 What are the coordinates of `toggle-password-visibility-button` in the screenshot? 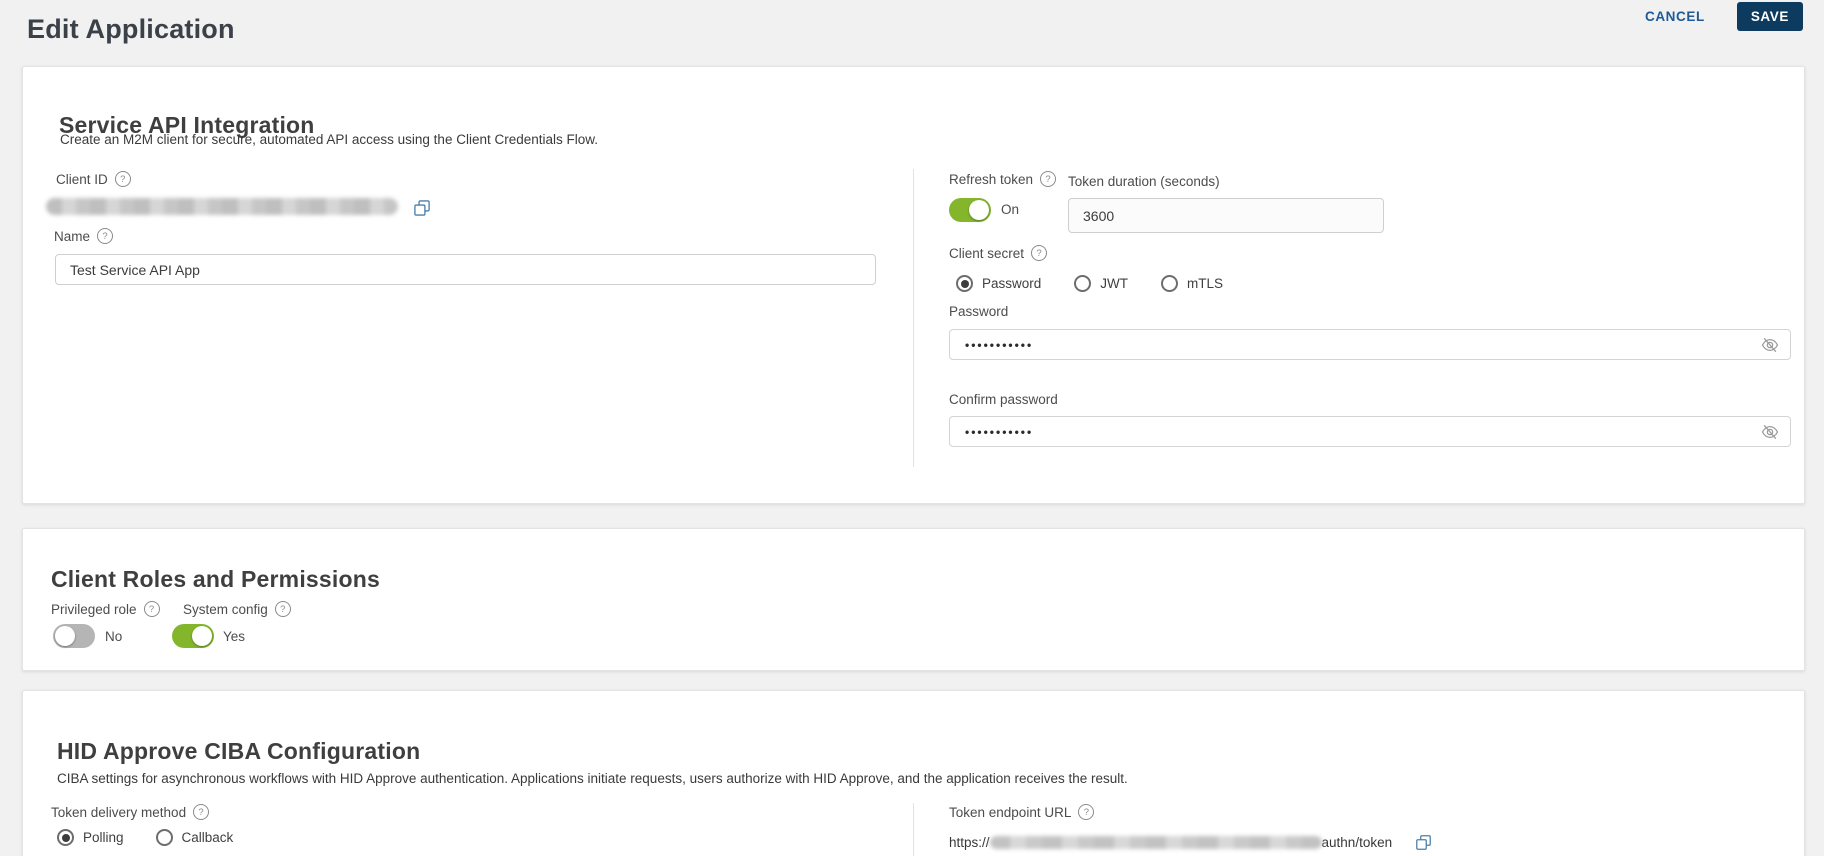 It's located at (1770, 345).